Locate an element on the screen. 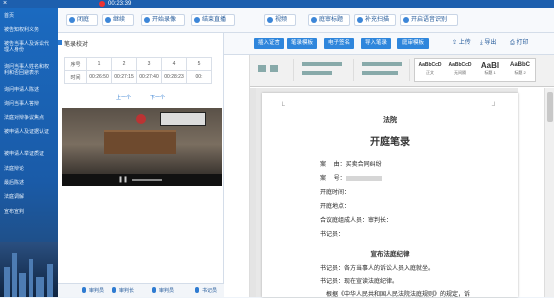 This screenshot has width=554, height=298. upload-icon: ⇪ is located at coordinates (455, 43).